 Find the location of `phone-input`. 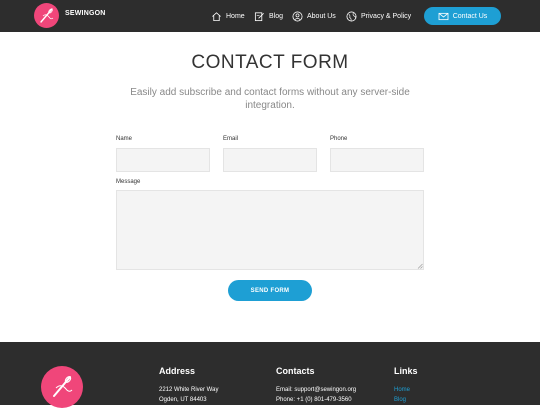

phone-input is located at coordinates (377, 160).